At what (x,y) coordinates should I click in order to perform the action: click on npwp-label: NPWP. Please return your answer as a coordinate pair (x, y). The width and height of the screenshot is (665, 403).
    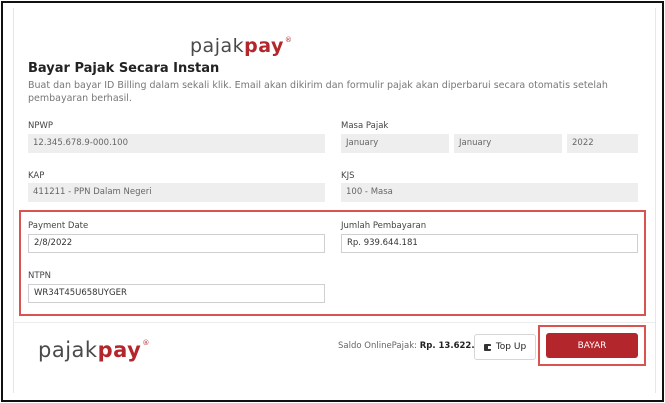
    Looking at the image, I should click on (41, 126).